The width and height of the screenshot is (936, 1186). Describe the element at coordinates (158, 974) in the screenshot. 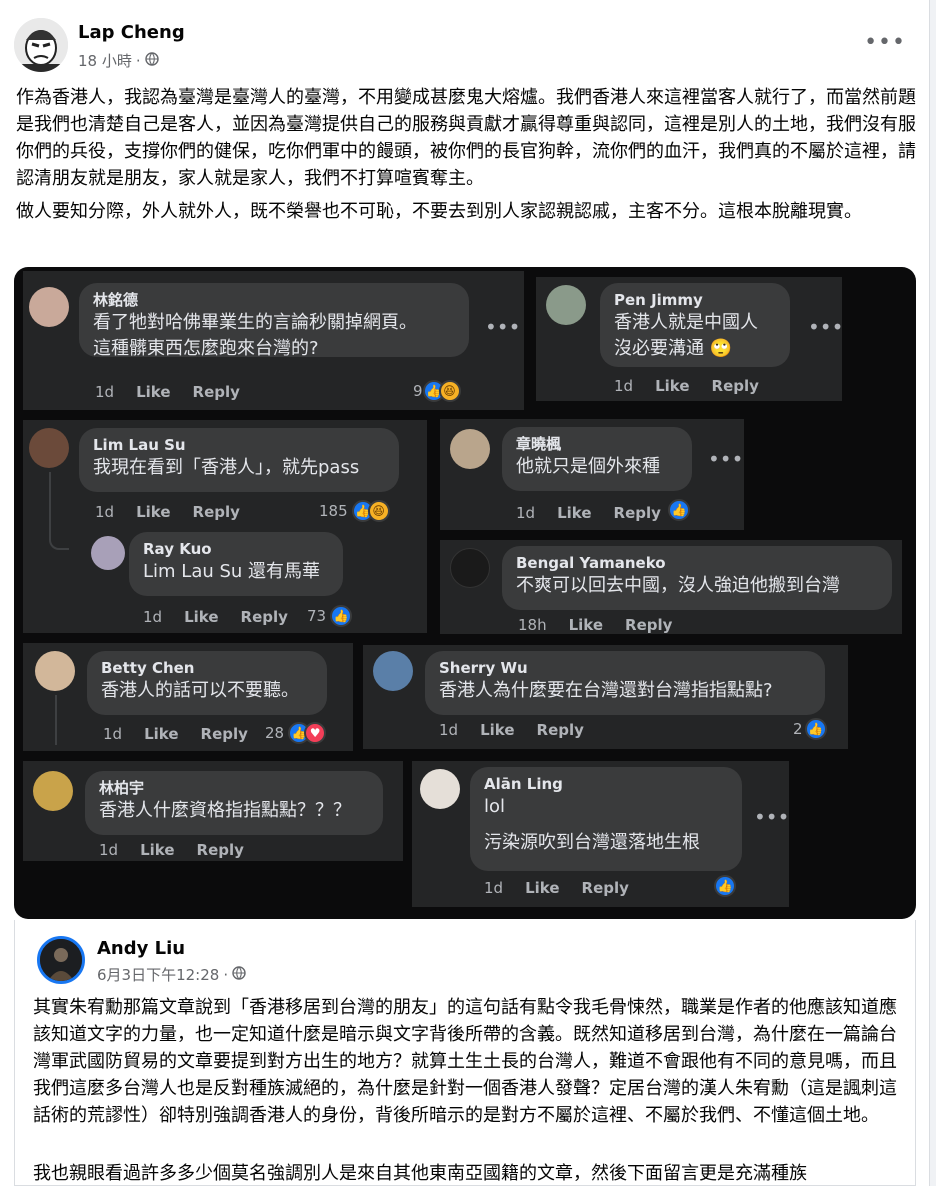

I see `shared-post-time: 6月3日下午12:28` at that location.